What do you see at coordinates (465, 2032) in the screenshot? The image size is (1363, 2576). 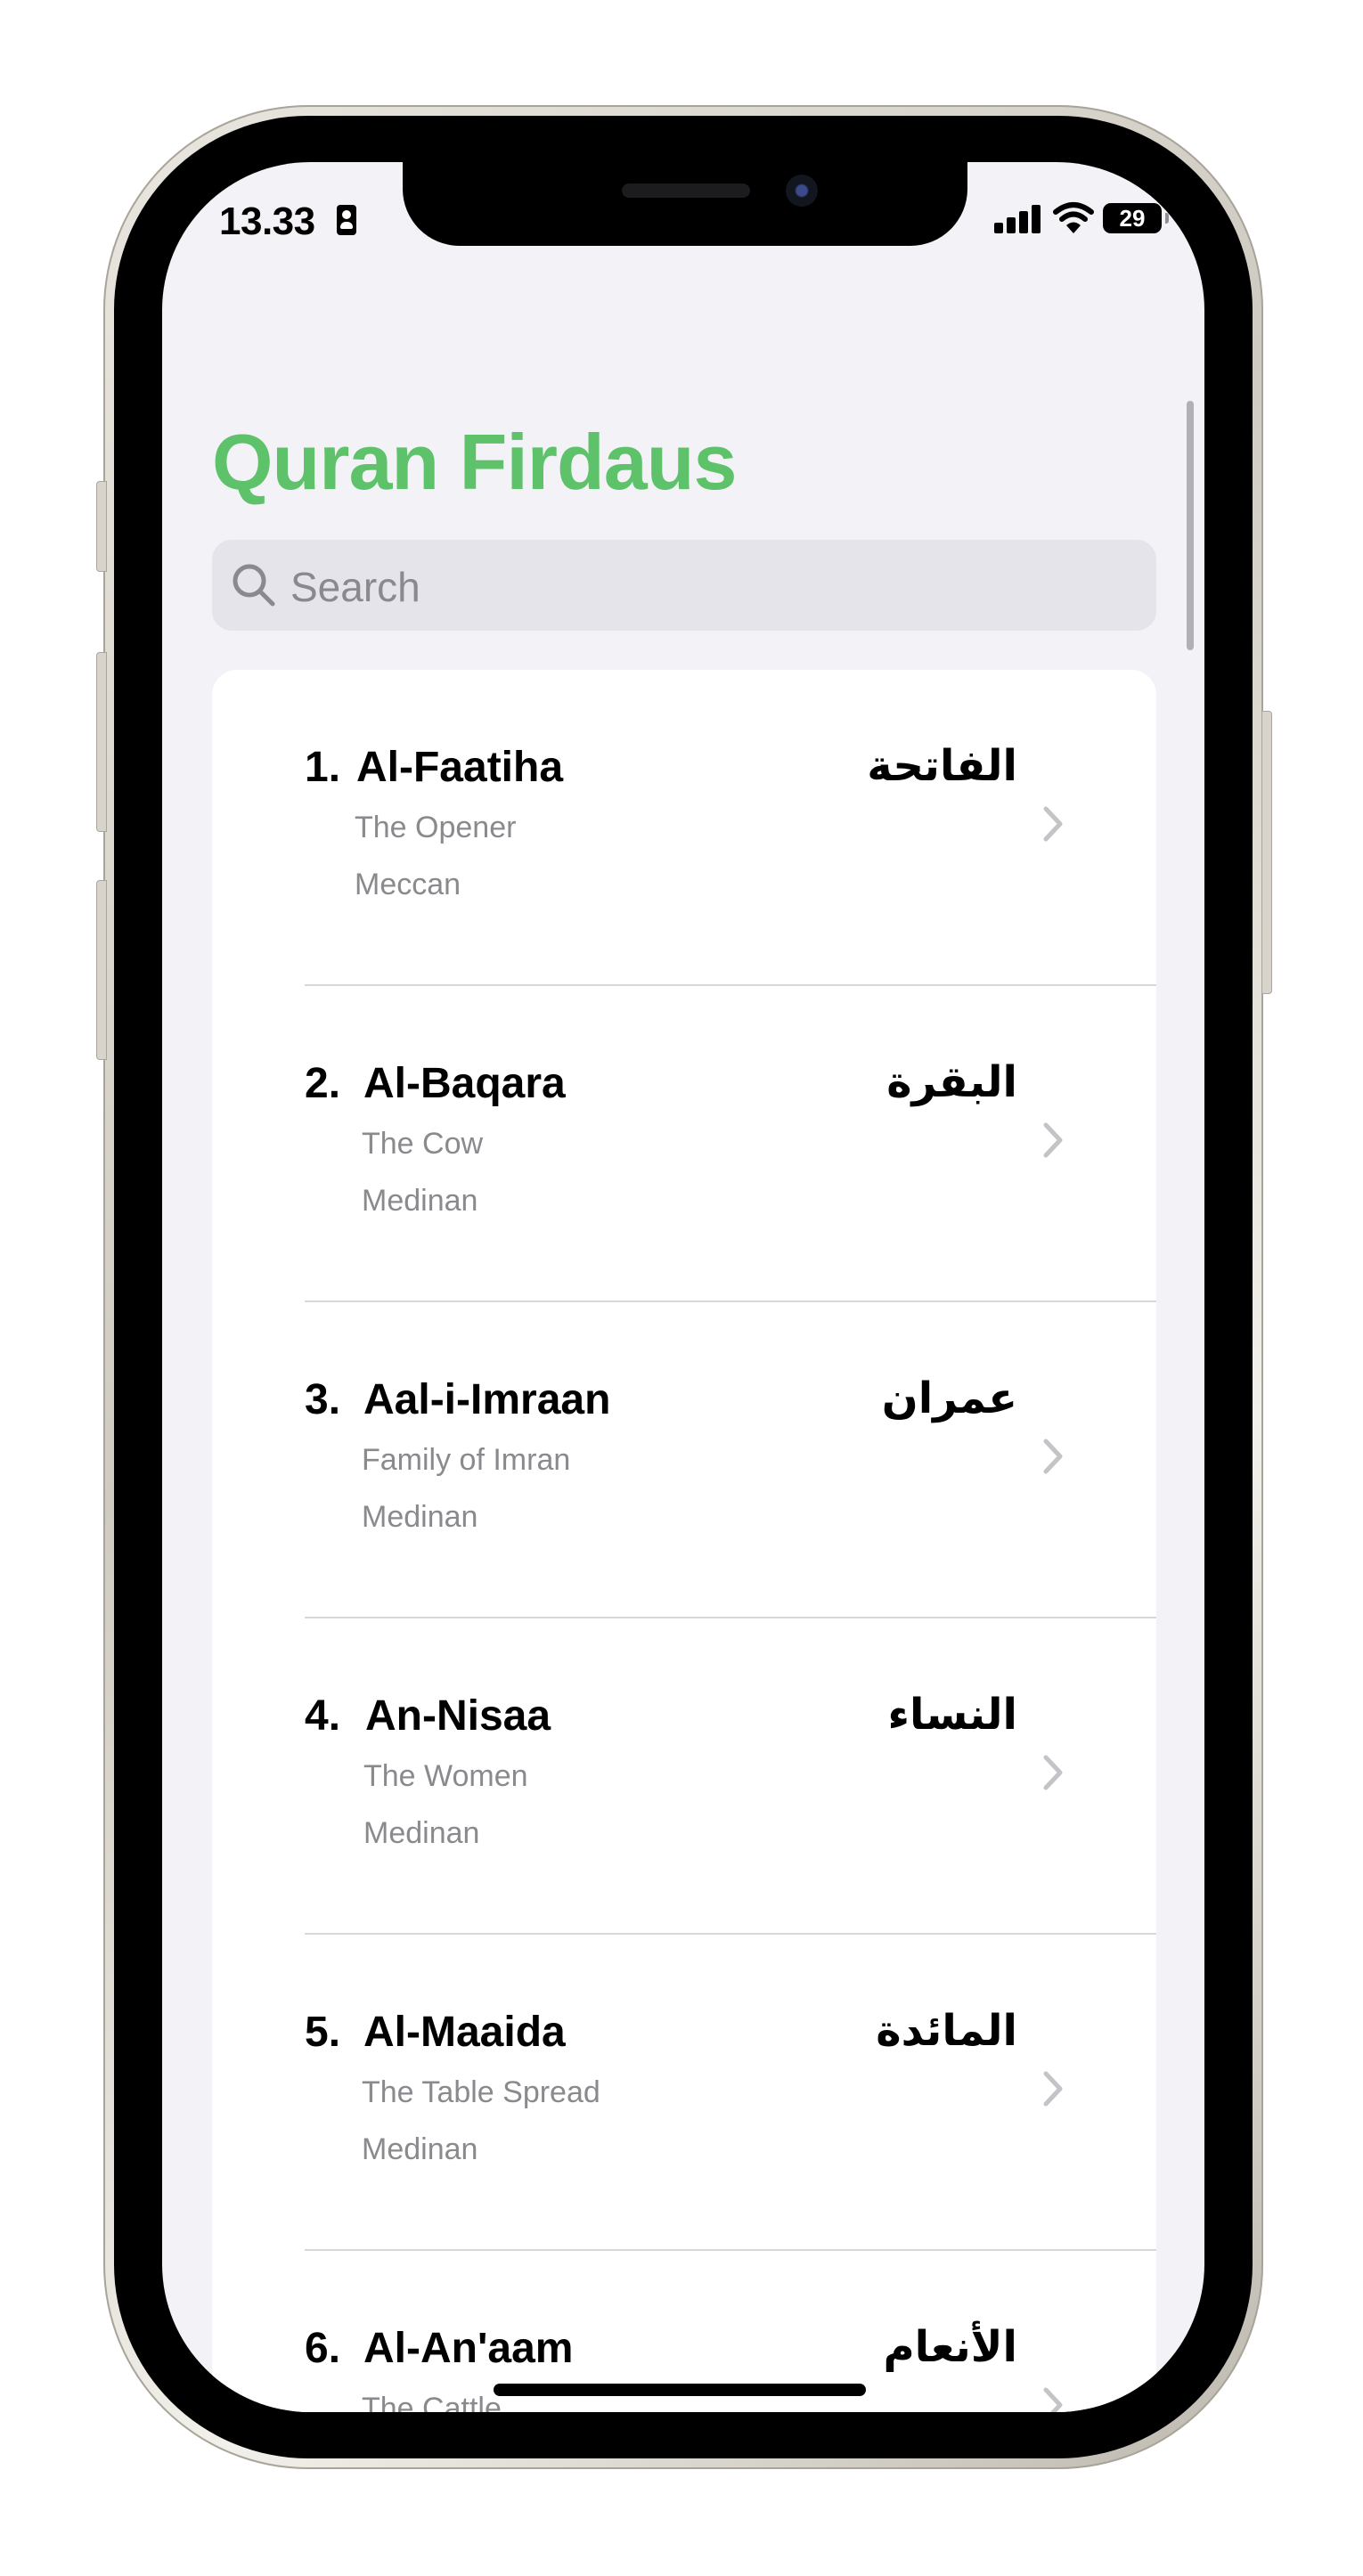 I see `surah-name: Al-Maaida` at bounding box center [465, 2032].